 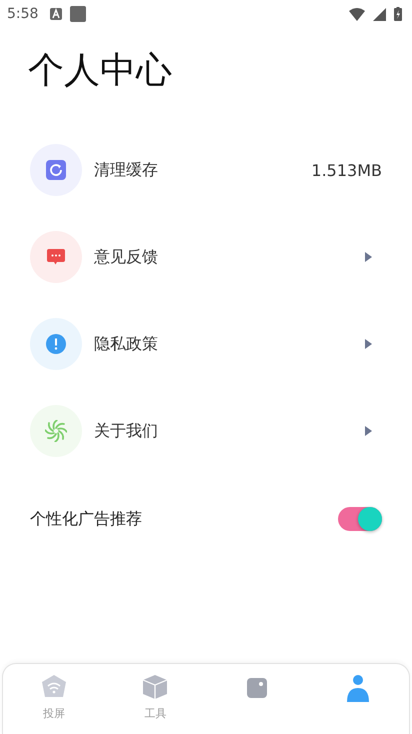 I want to click on exclamation-icon, so click(x=56, y=344).